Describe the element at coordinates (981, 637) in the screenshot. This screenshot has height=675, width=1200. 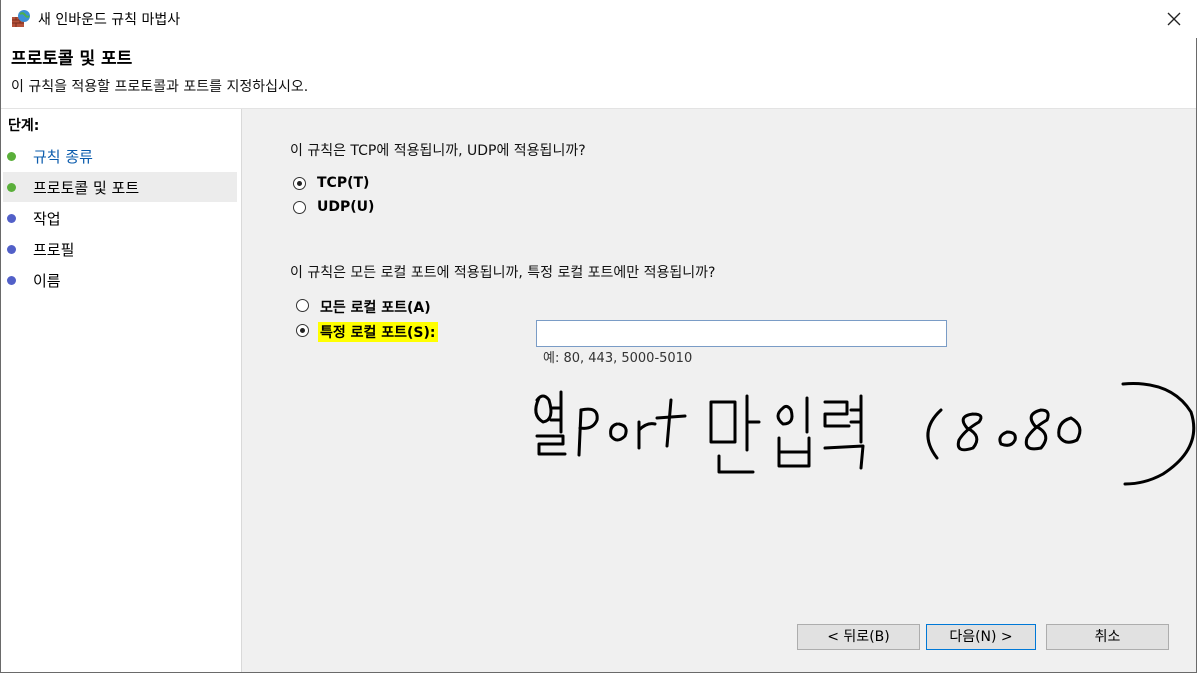
I see `next-button: 다음(N) >` at that location.